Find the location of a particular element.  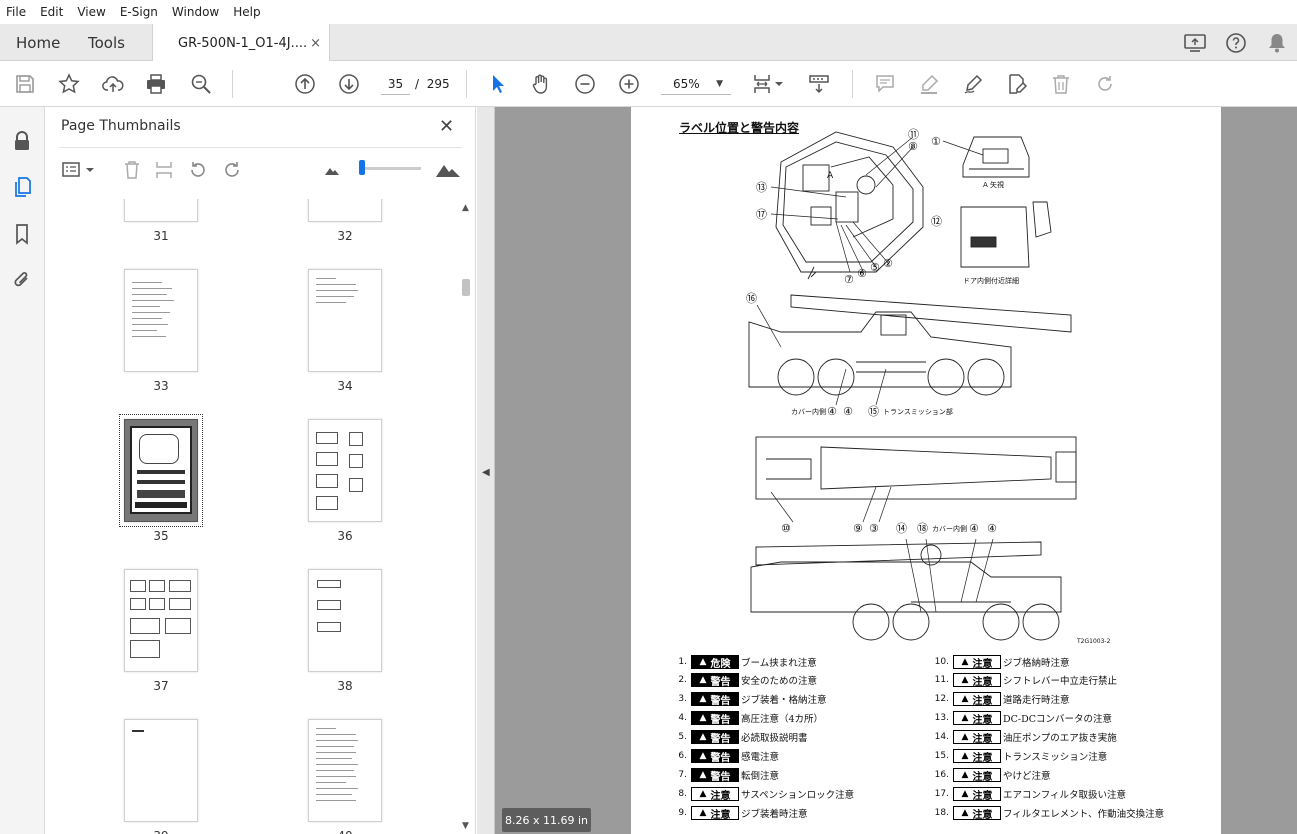

page-thumbnails-icon is located at coordinates (22, 187).